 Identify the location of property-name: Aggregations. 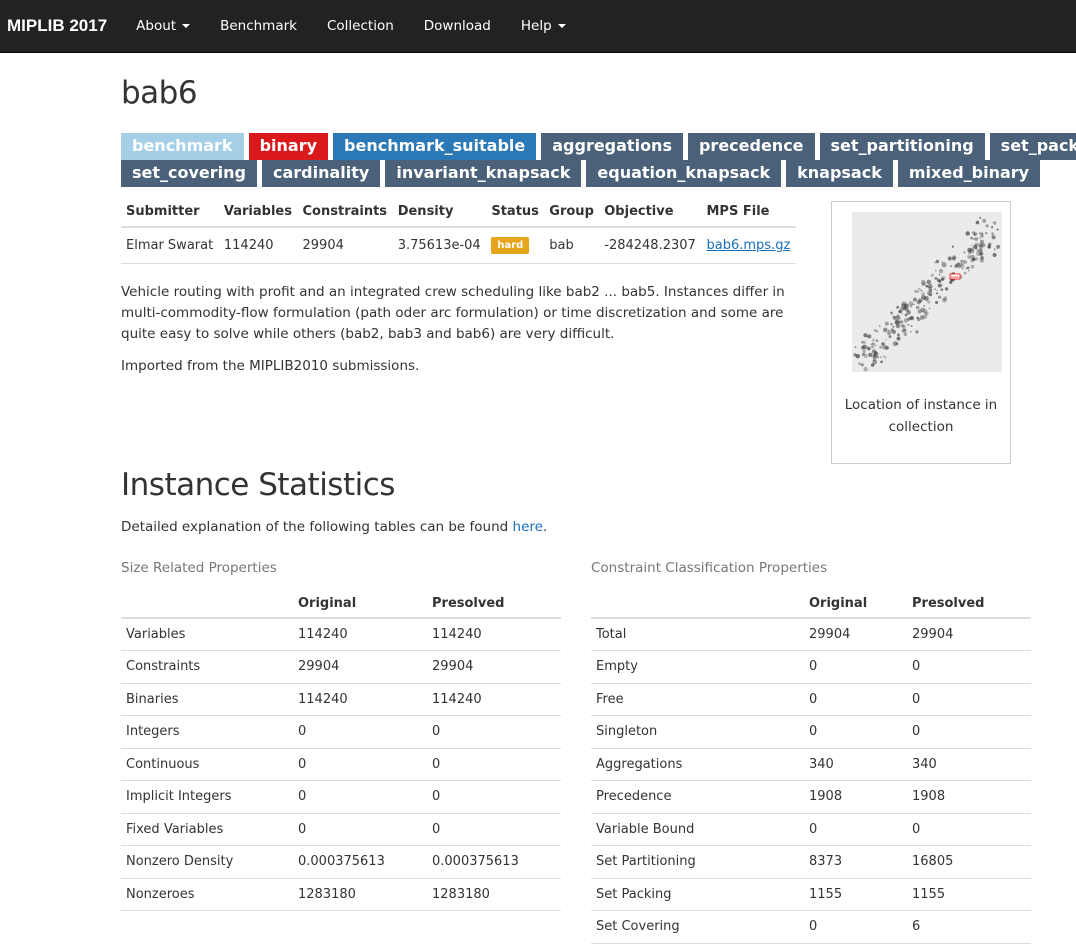
(697, 764).